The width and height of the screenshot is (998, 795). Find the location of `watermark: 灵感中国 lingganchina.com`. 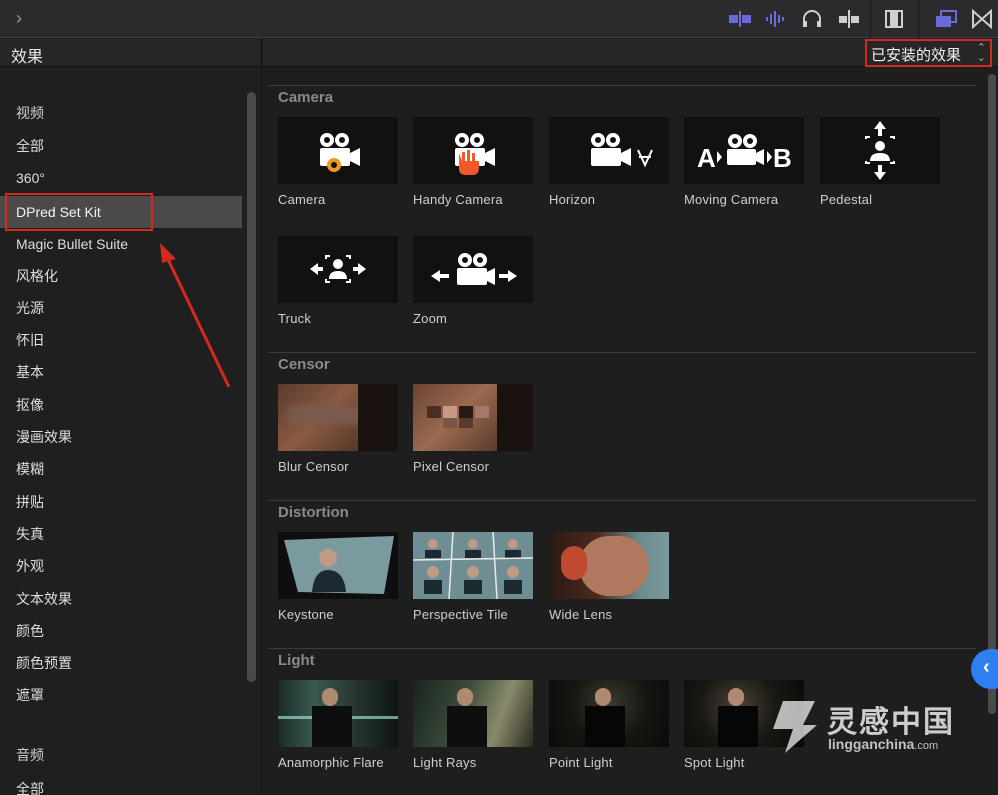

watermark: 灵感中国 lingganchina.com is located at coordinates (870, 727).